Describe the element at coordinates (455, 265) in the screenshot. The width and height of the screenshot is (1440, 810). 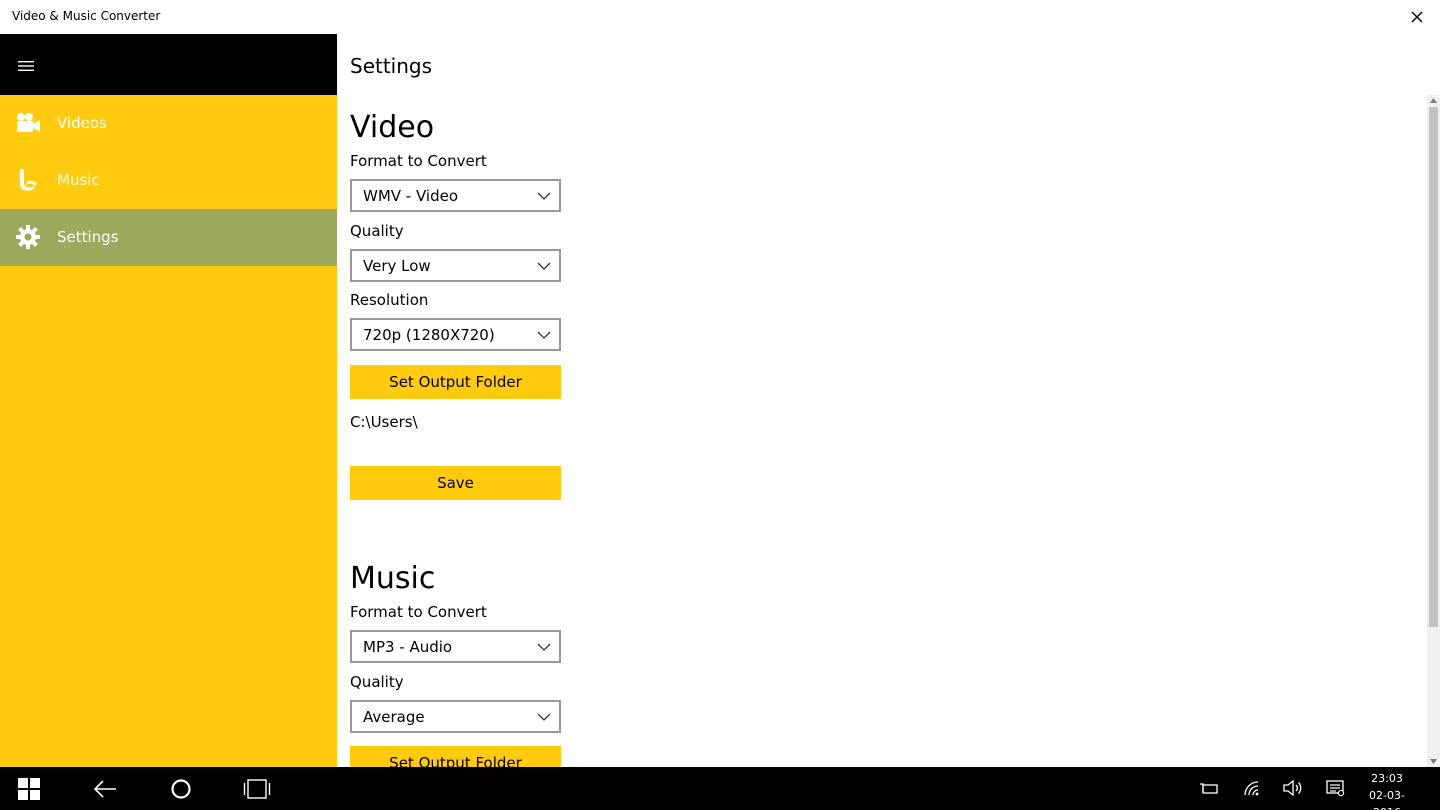
I see `video-quality-select: Very Low` at that location.